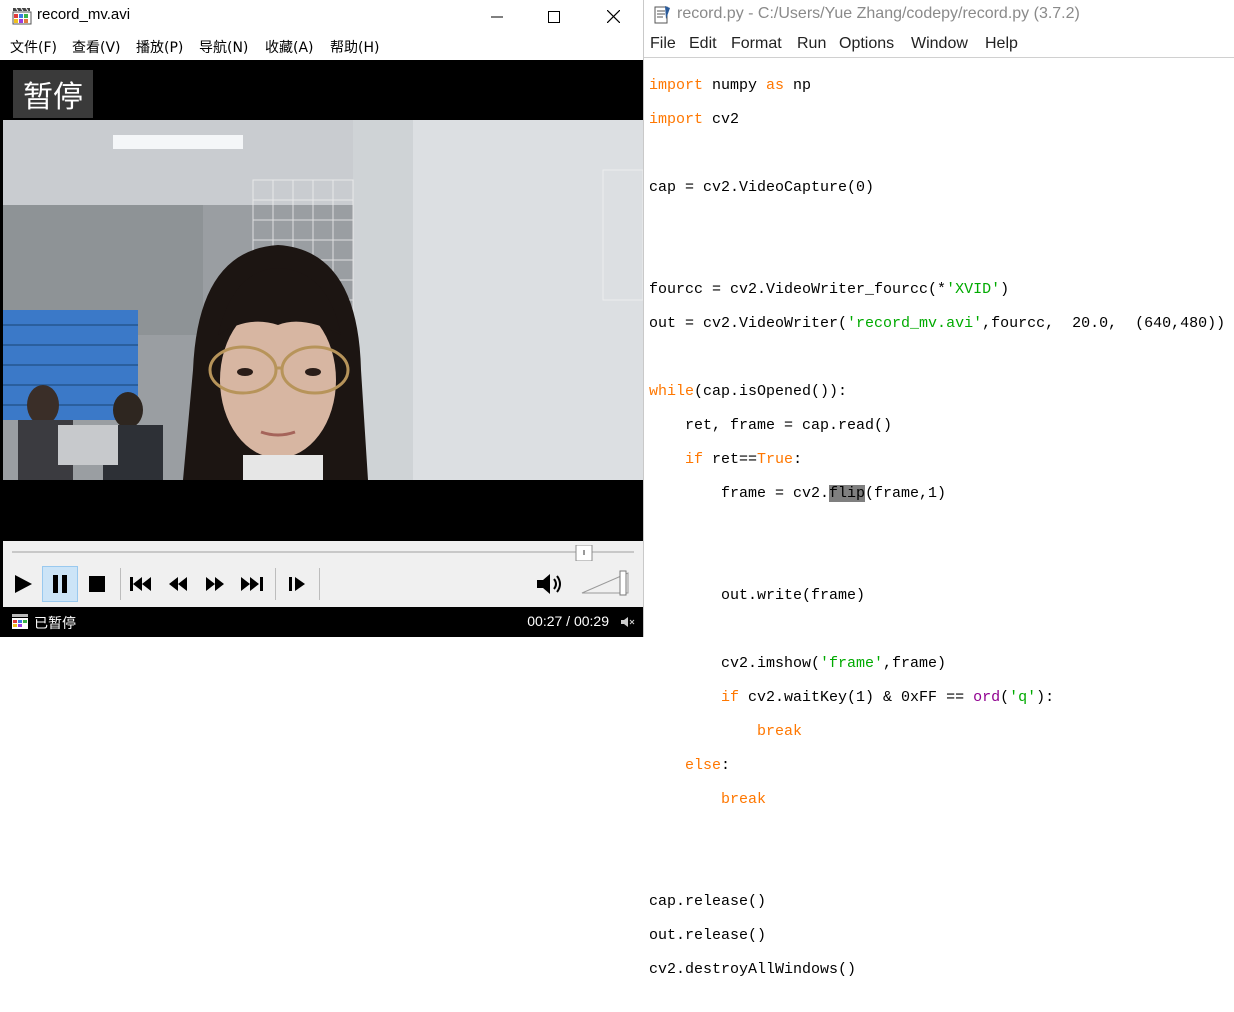 This screenshot has height=1012, width=1234. What do you see at coordinates (568, 621) in the screenshot?
I see `playback-time: 00:27 / 00:29` at bounding box center [568, 621].